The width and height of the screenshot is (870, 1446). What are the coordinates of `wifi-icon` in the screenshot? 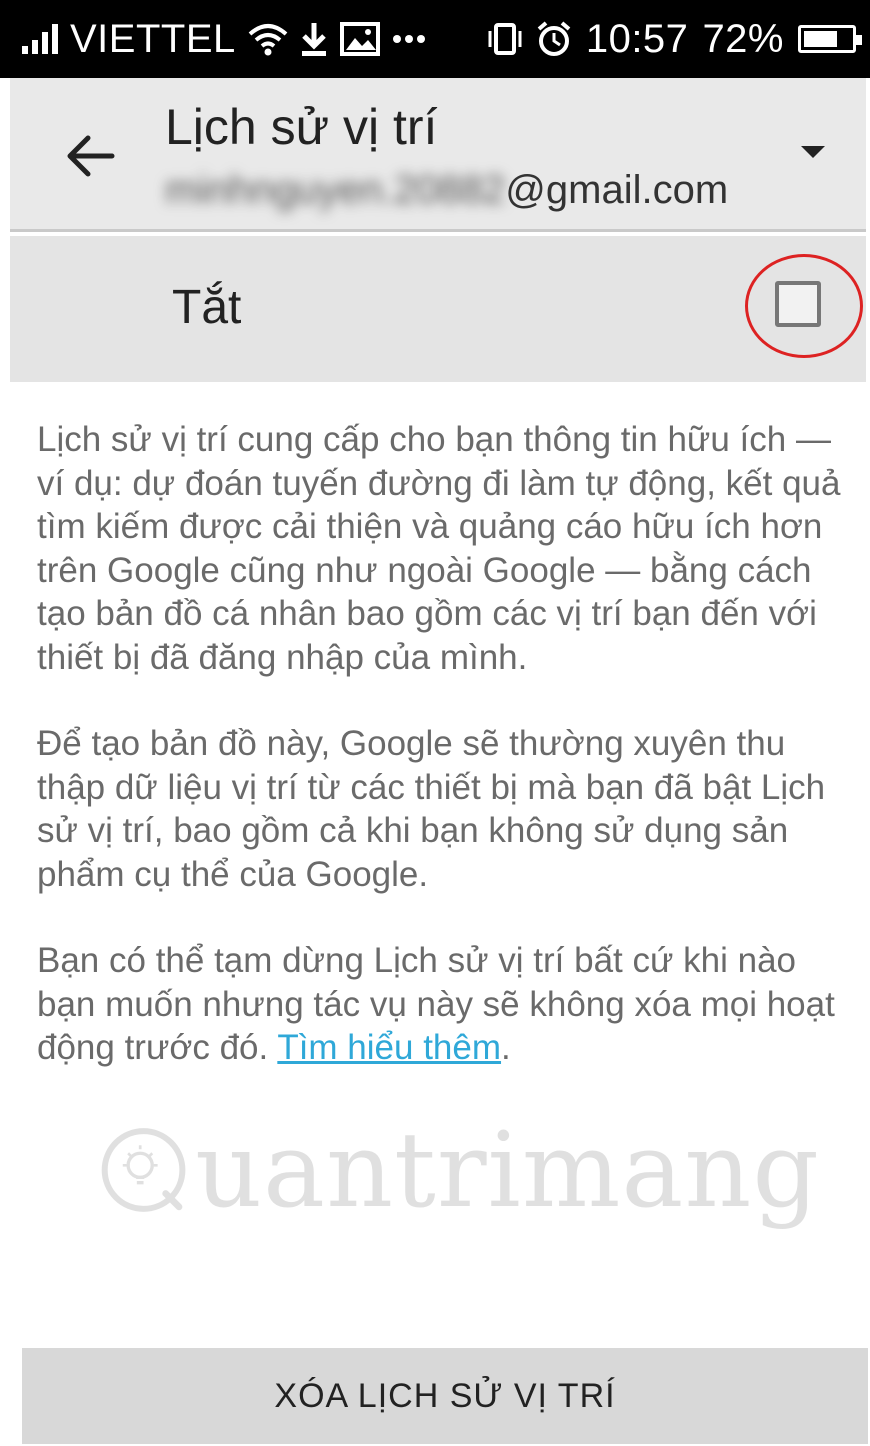 It's located at (268, 39).